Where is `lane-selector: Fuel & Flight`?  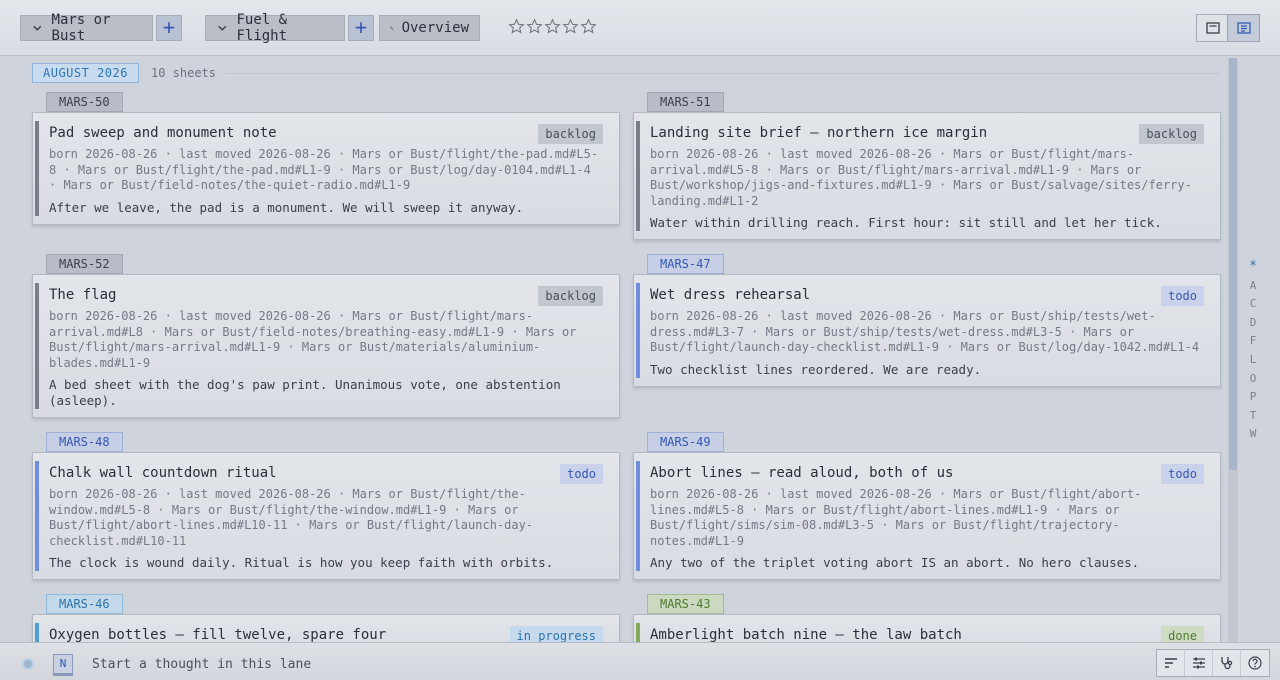 lane-selector: Fuel & Flight is located at coordinates (275, 28).